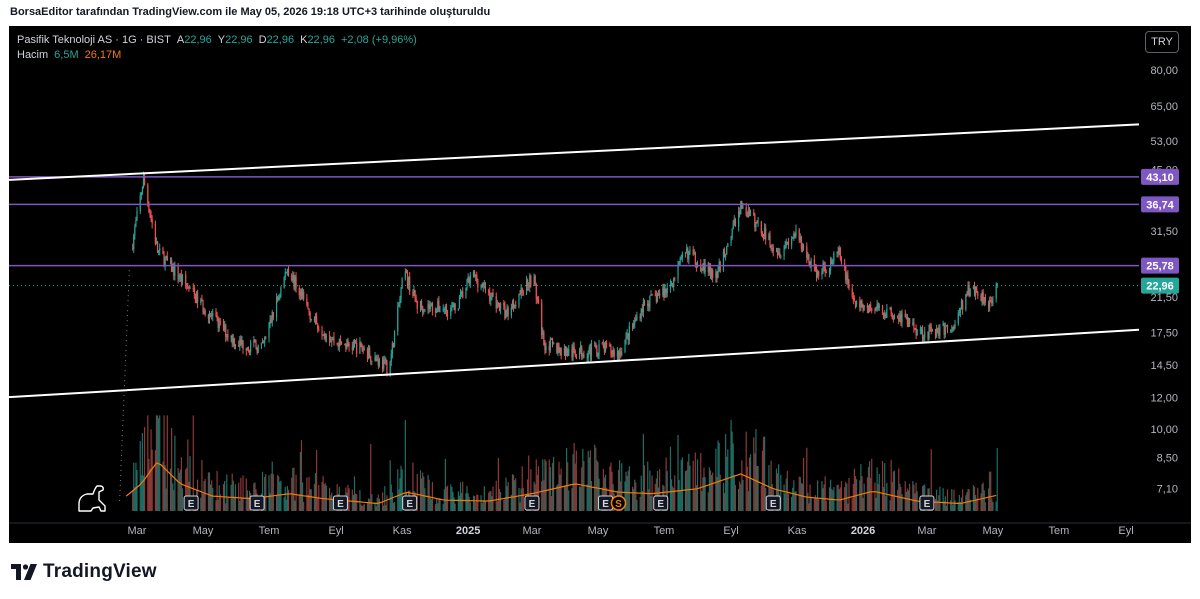 The image size is (1200, 599). Describe the element at coordinates (32, 55) in the screenshot. I see `volume-label: Hacim` at that location.